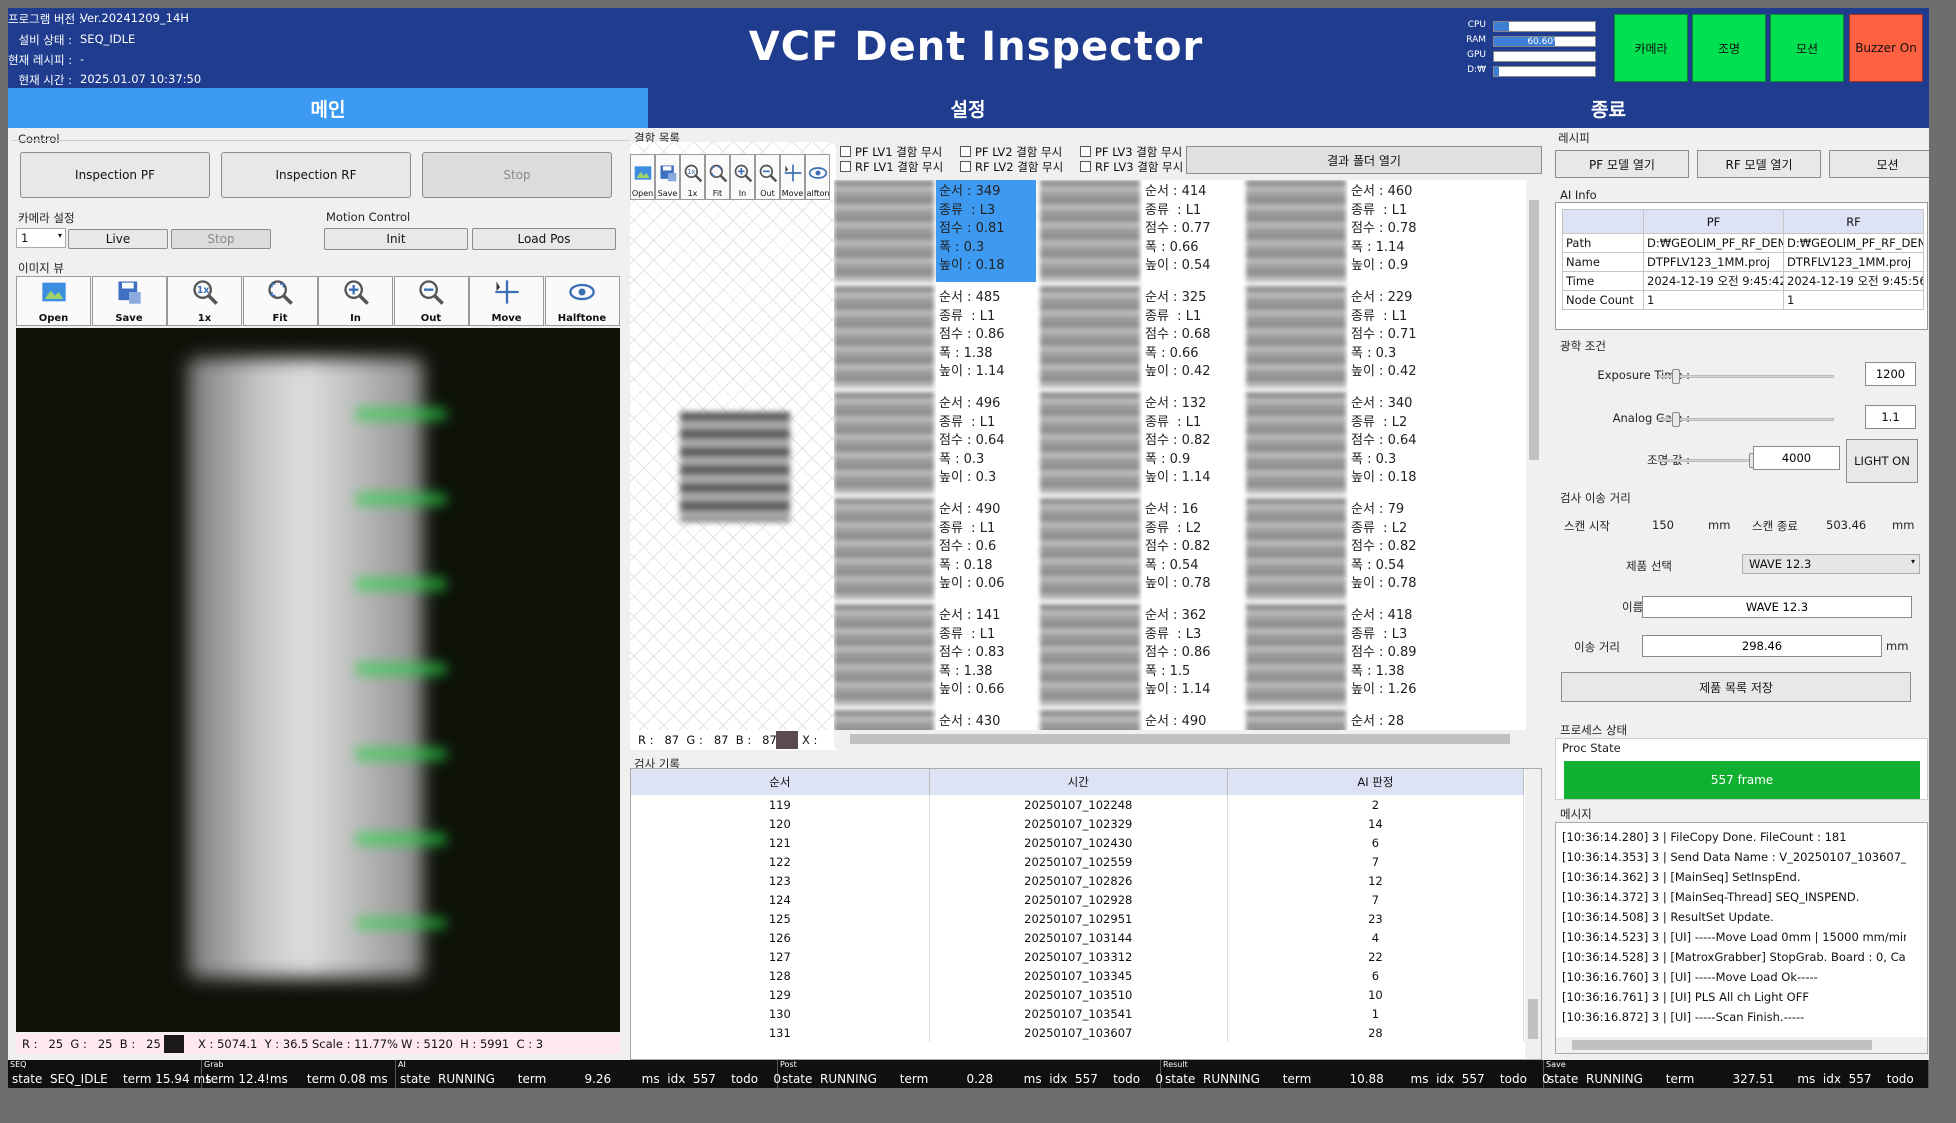  What do you see at coordinates (692, 177) in the screenshot?
I see `preview-1x-tool: 1x 1x` at bounding box center [692, 177].